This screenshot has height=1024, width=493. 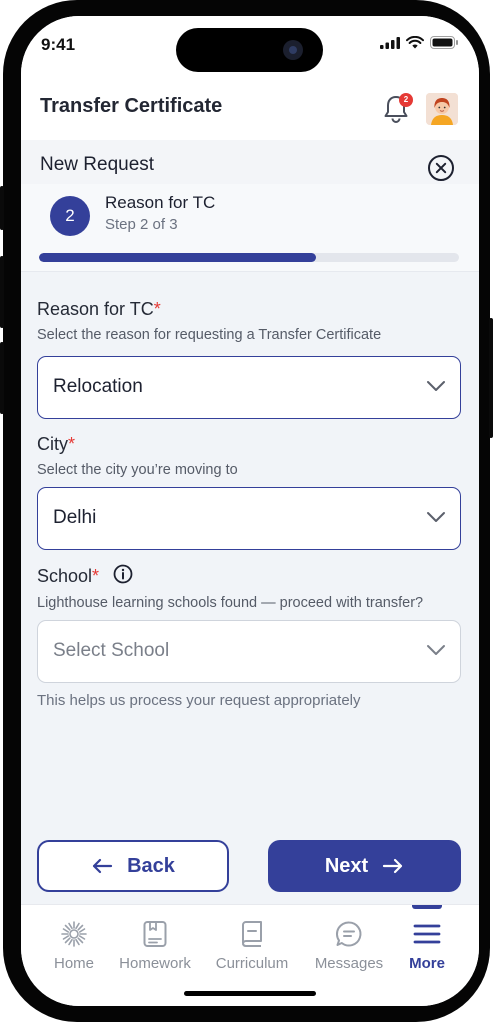 What do you see at coordinates (346, 865) in the screenshot?
I see `next-button-label: Next` at bounding box center [346, 865].